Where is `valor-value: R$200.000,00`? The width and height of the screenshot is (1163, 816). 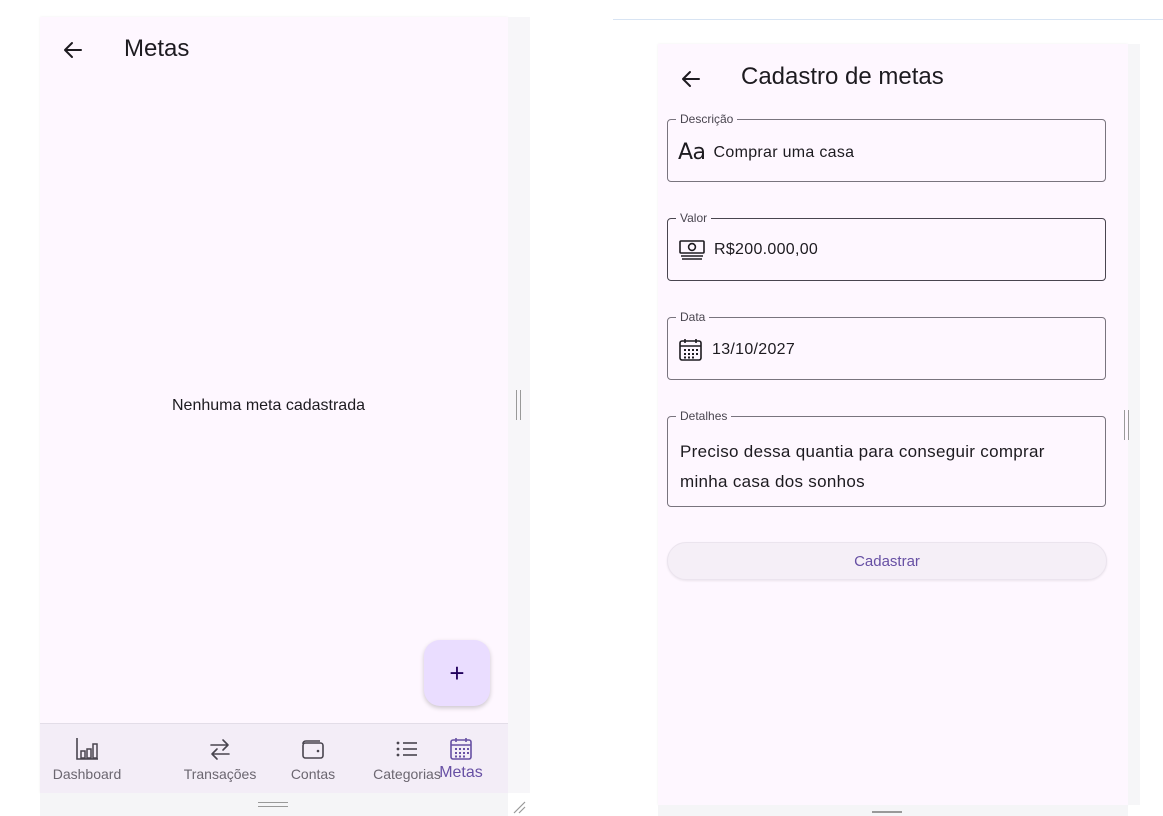
valor-value: R$200.000,00 is located at coordinates (766, 249).